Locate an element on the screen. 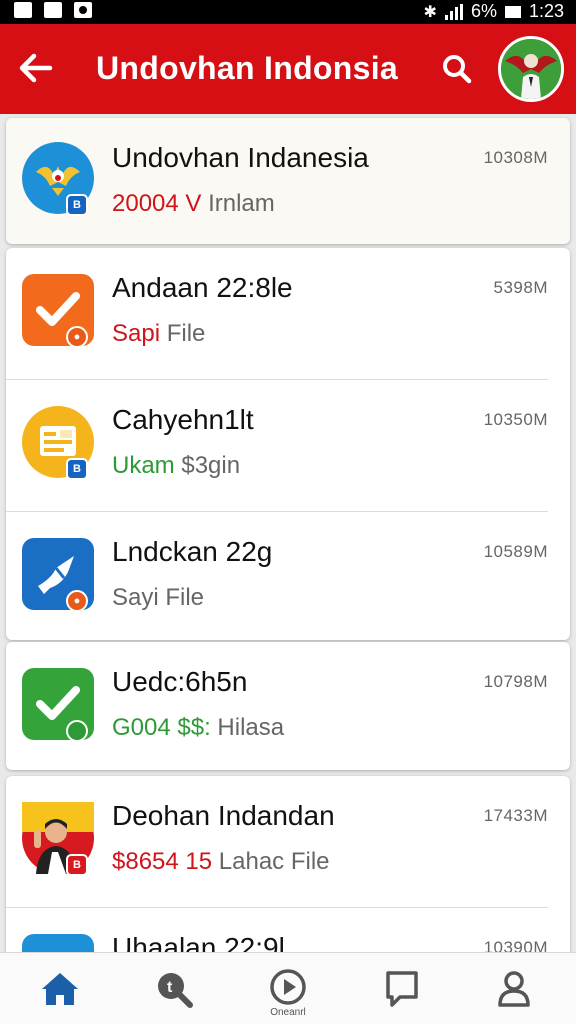 The width and height of the screenshot is (576, 1024). item-subtitle-rest: $3gin is located at coordinates (211, 465).